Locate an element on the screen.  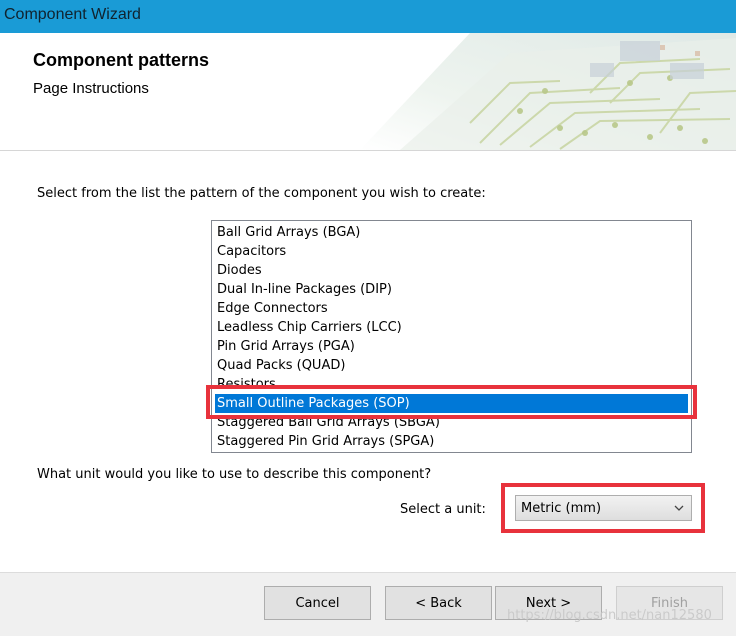
window-title: Component Wizard is located at coordinates (72, 14).